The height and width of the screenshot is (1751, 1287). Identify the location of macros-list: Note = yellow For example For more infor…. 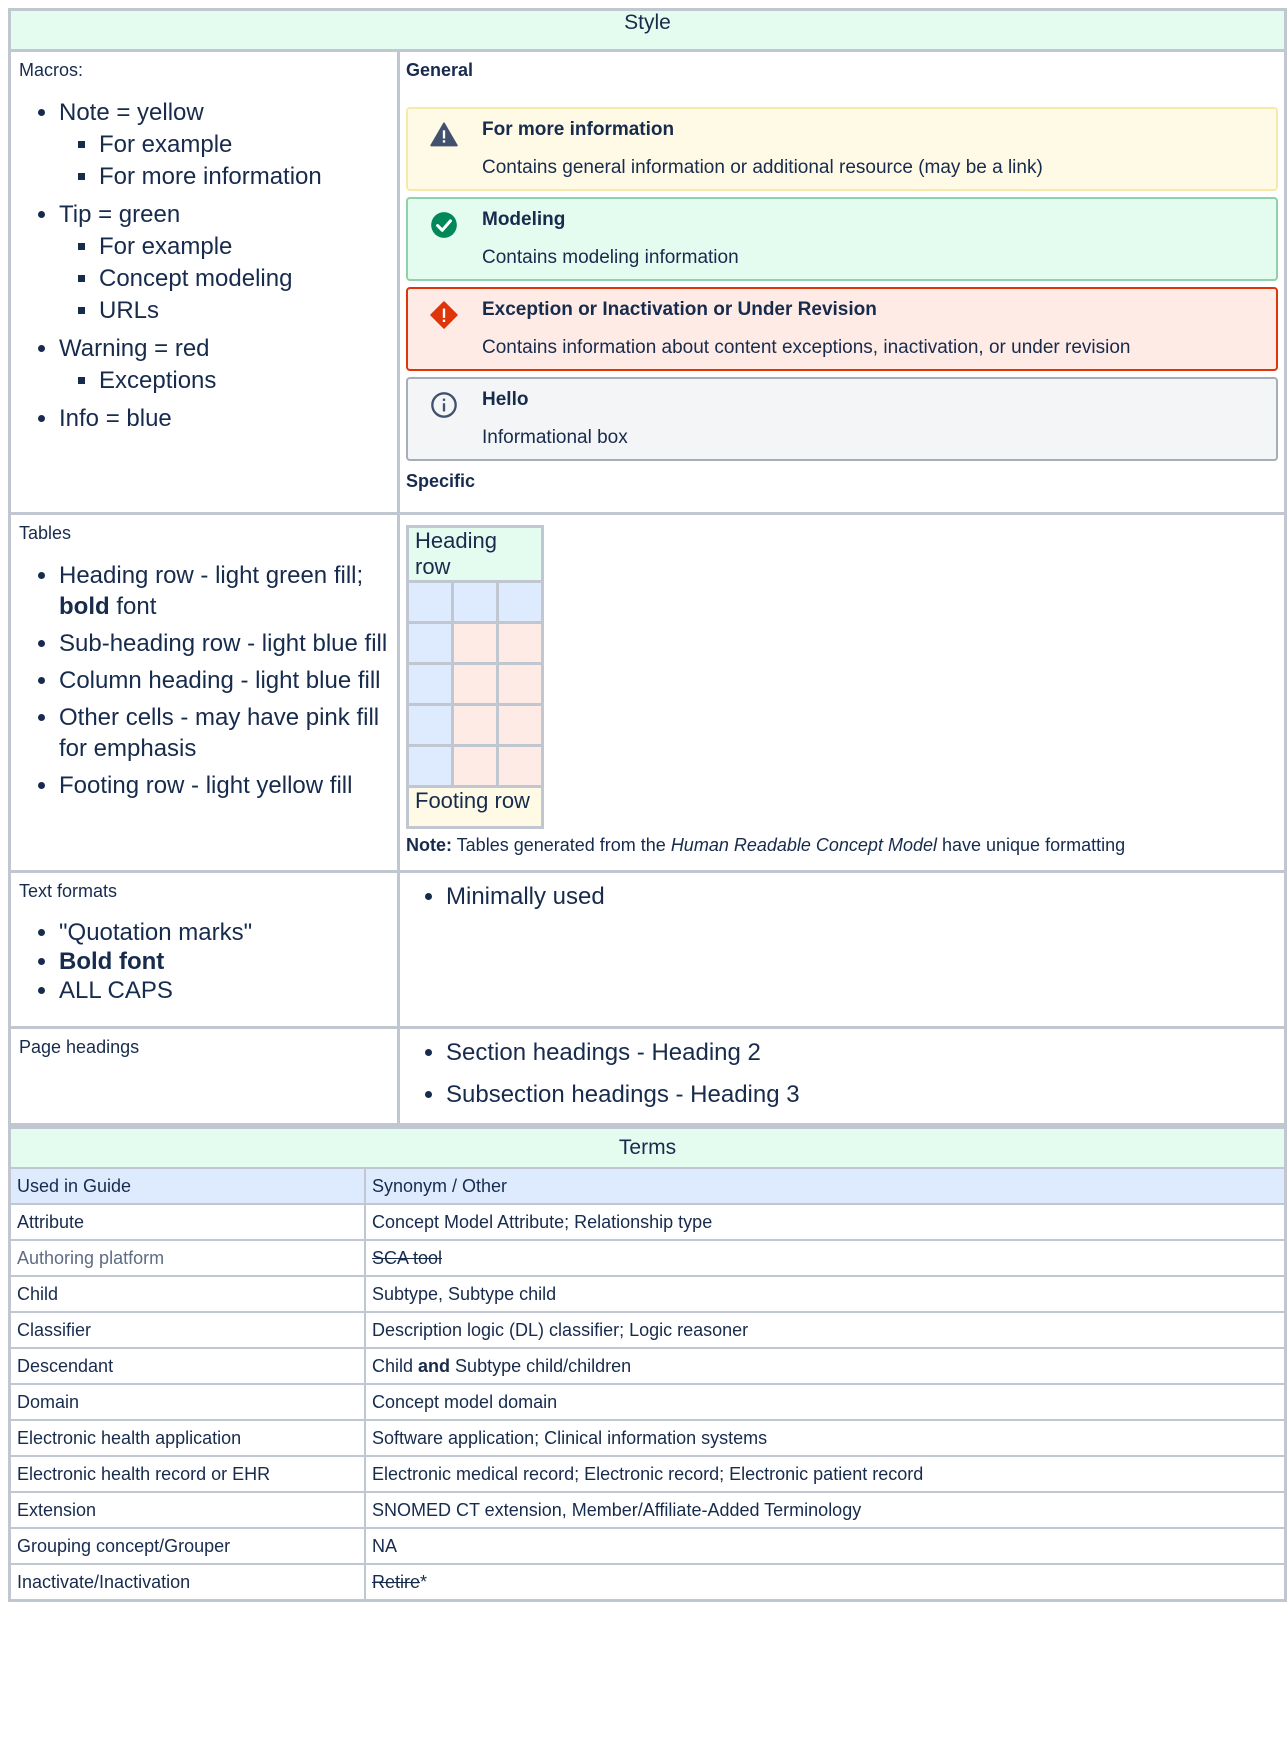
(204, 266).